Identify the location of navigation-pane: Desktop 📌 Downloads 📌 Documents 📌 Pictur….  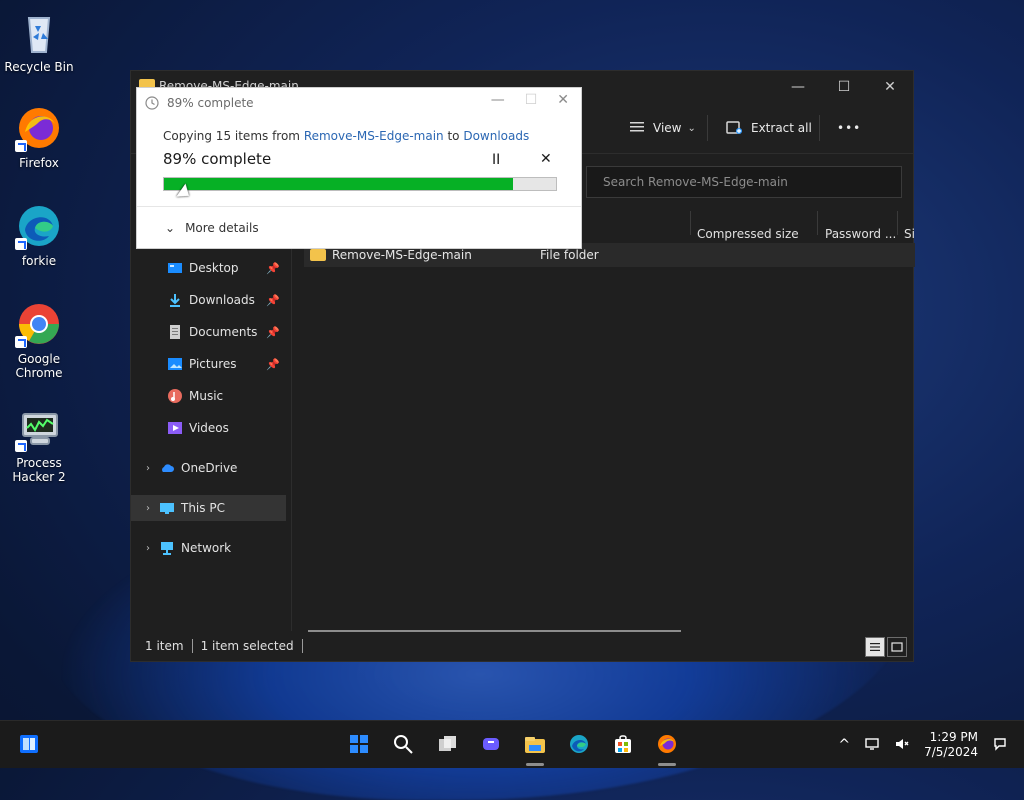
(211, 421).